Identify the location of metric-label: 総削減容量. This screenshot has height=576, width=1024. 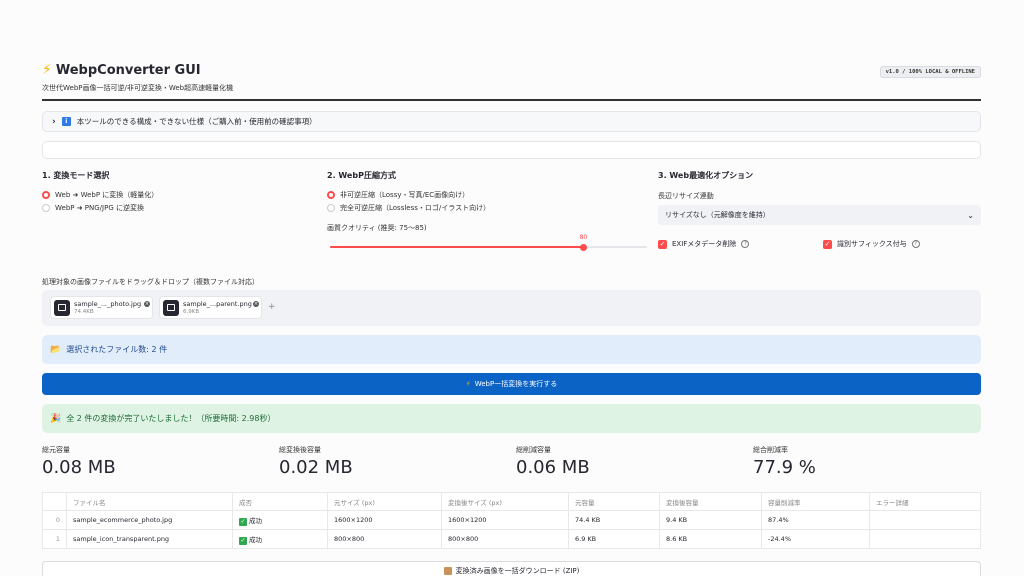
(533, 450).